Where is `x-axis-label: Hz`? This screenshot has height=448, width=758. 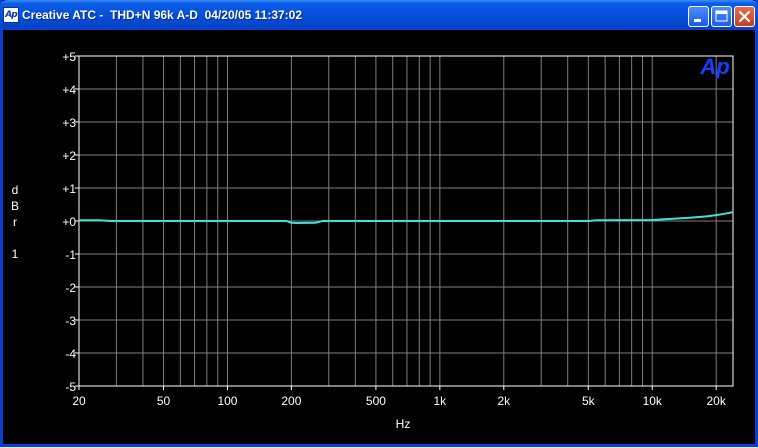 x-axis-label: Hz is located at coordinates (403, 424).